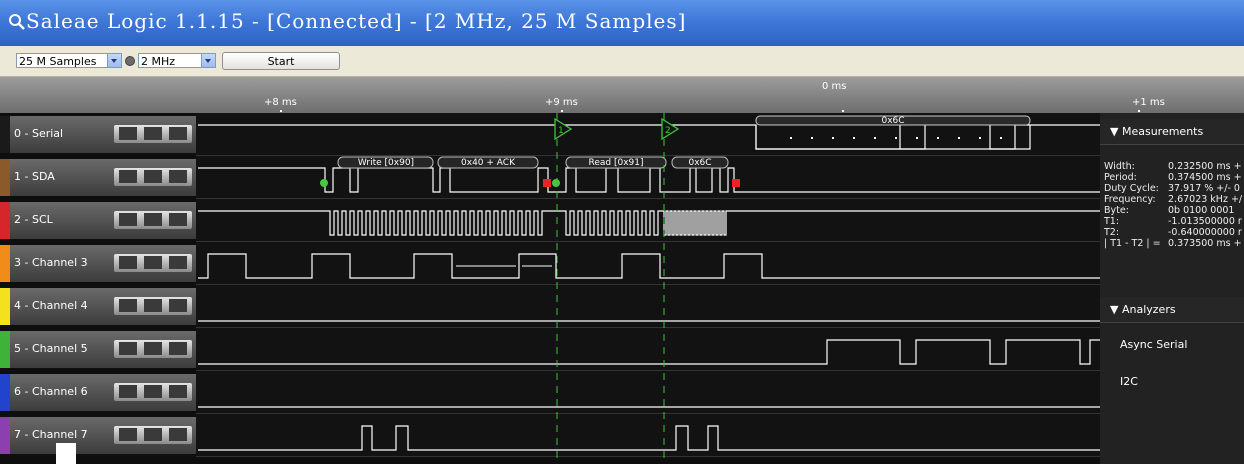  Describe the element at coordinates (177, 60) in the screenshot. I see `rate-select: 2 MHz` at that location.